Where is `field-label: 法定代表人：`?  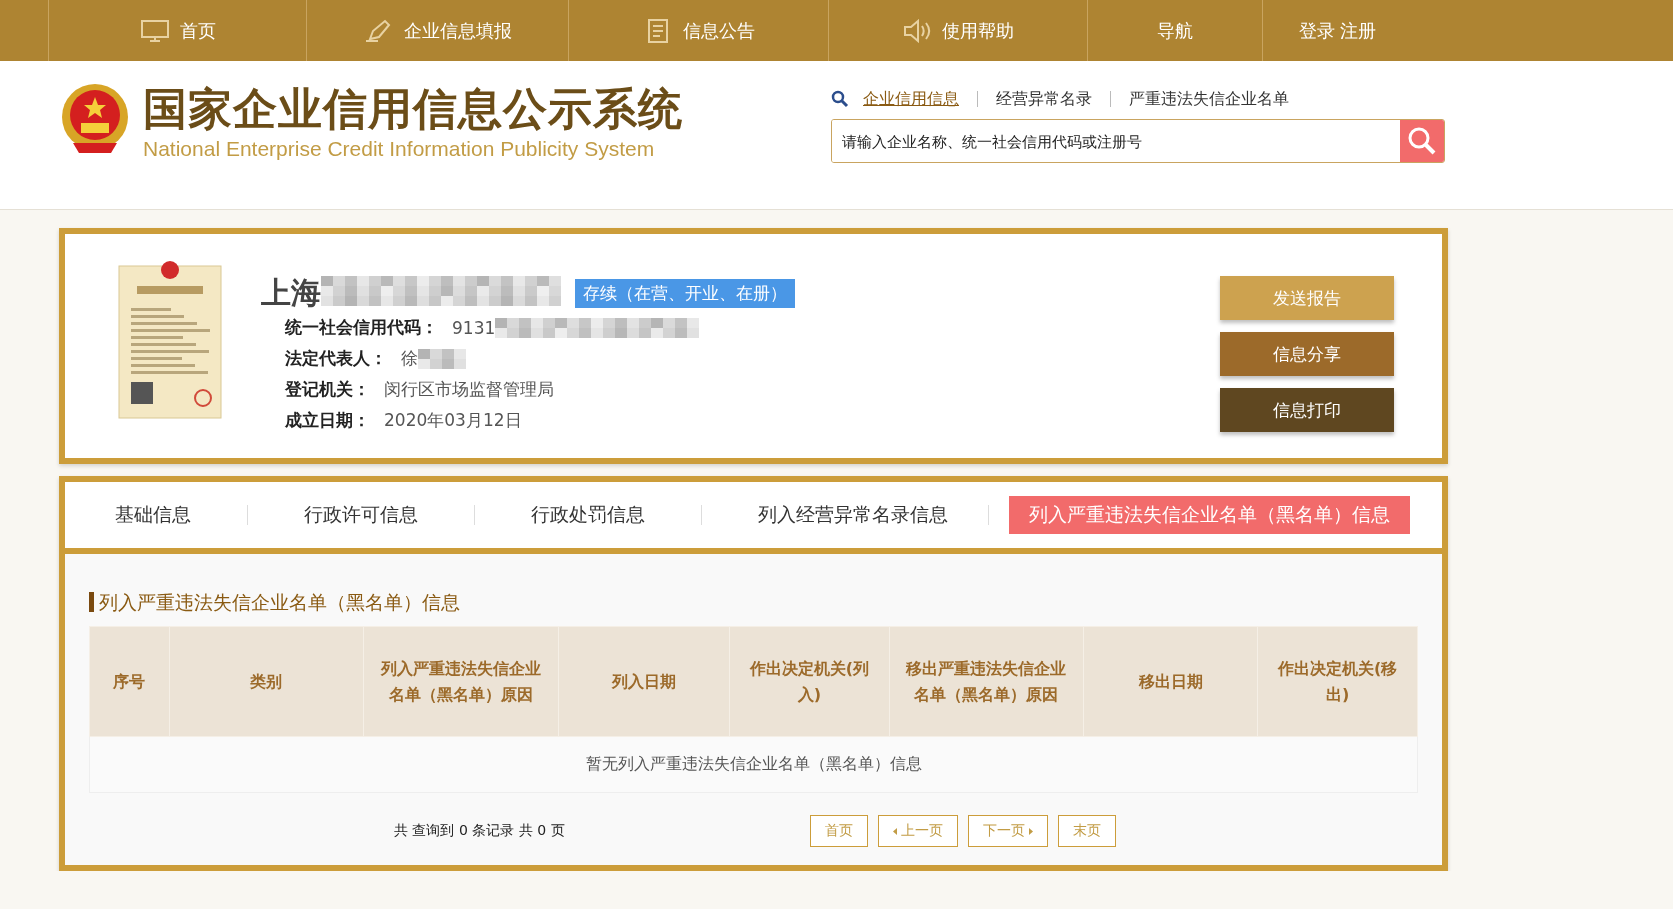
field-label: 法定代表人： is located at coordinates (336, 358).